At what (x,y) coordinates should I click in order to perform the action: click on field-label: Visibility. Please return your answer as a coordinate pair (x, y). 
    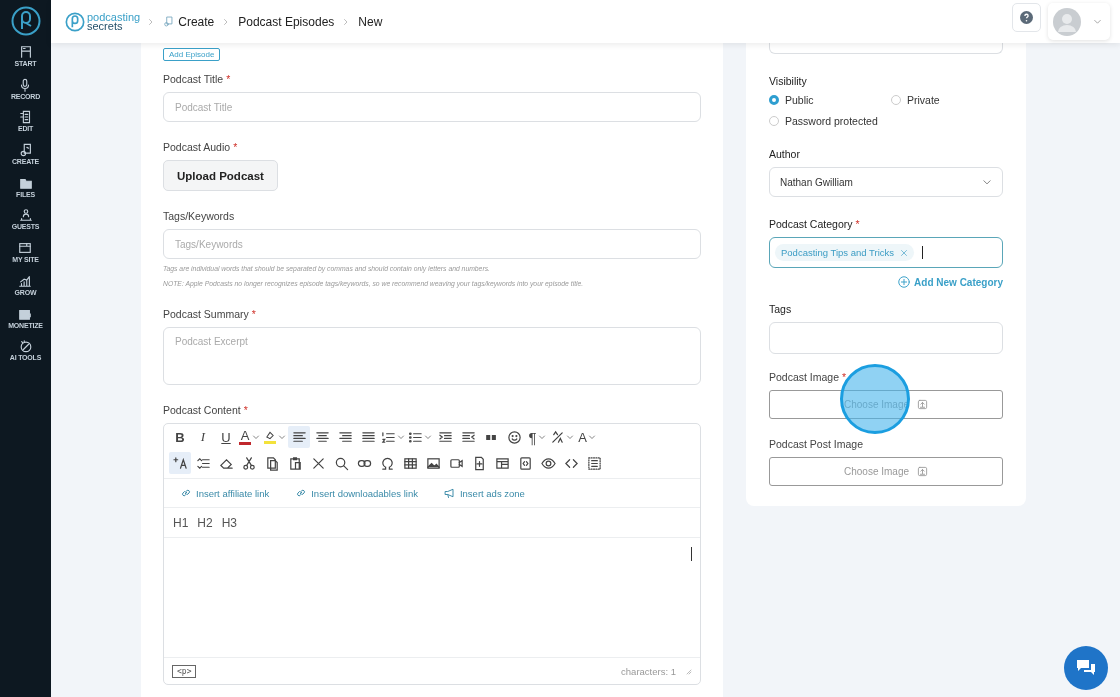
    Looking at the image, I should click on (788, 81).